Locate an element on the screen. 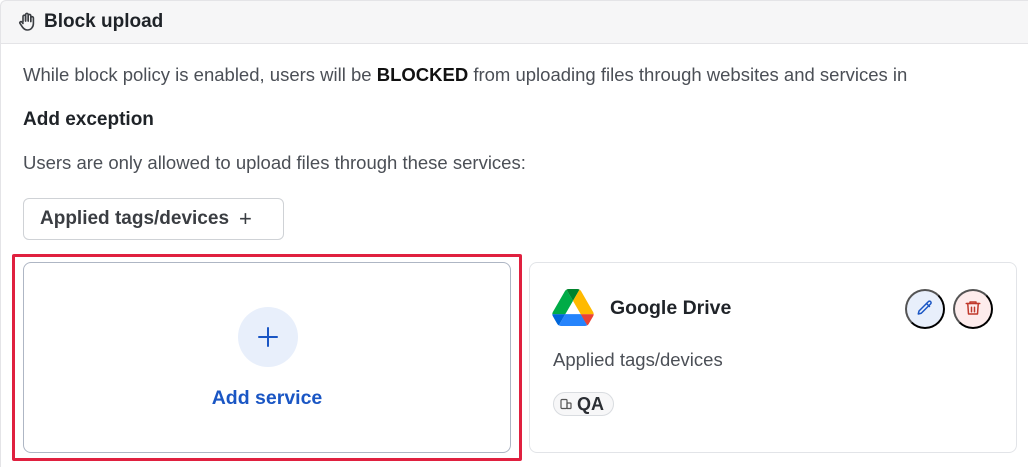  edit-service-button is located at coordinates (925, 309).